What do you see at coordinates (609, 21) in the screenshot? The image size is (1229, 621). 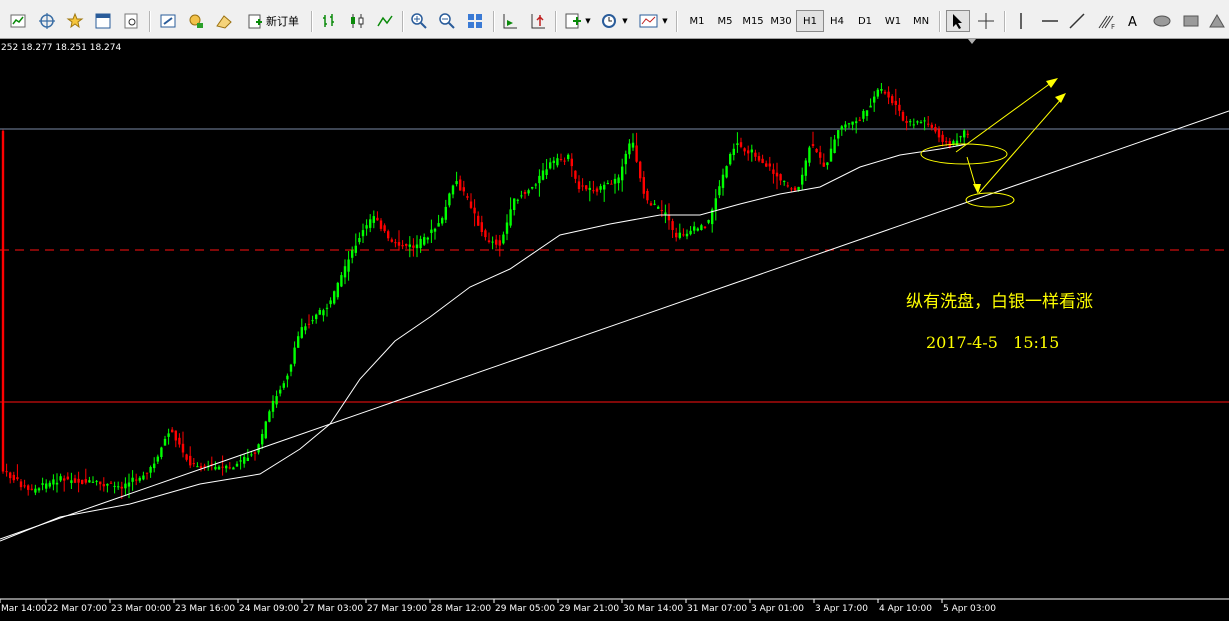 I see `periods-icon` at bounding box center [609, 21].